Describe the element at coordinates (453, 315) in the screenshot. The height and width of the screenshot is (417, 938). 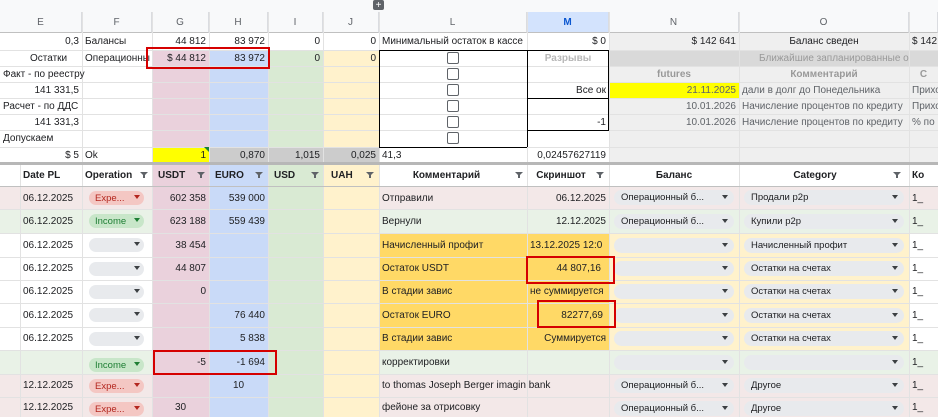
I see `row-6-comment: Остаток EURO` at that location.